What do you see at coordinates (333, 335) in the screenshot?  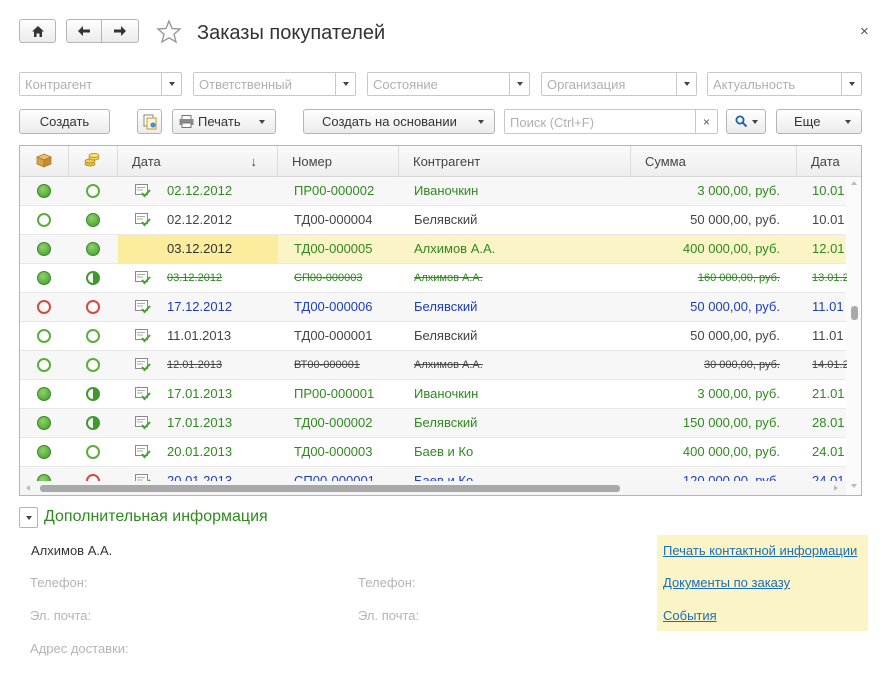 I see `row-number: ТД00-000001` at bounding box center [333, 335].